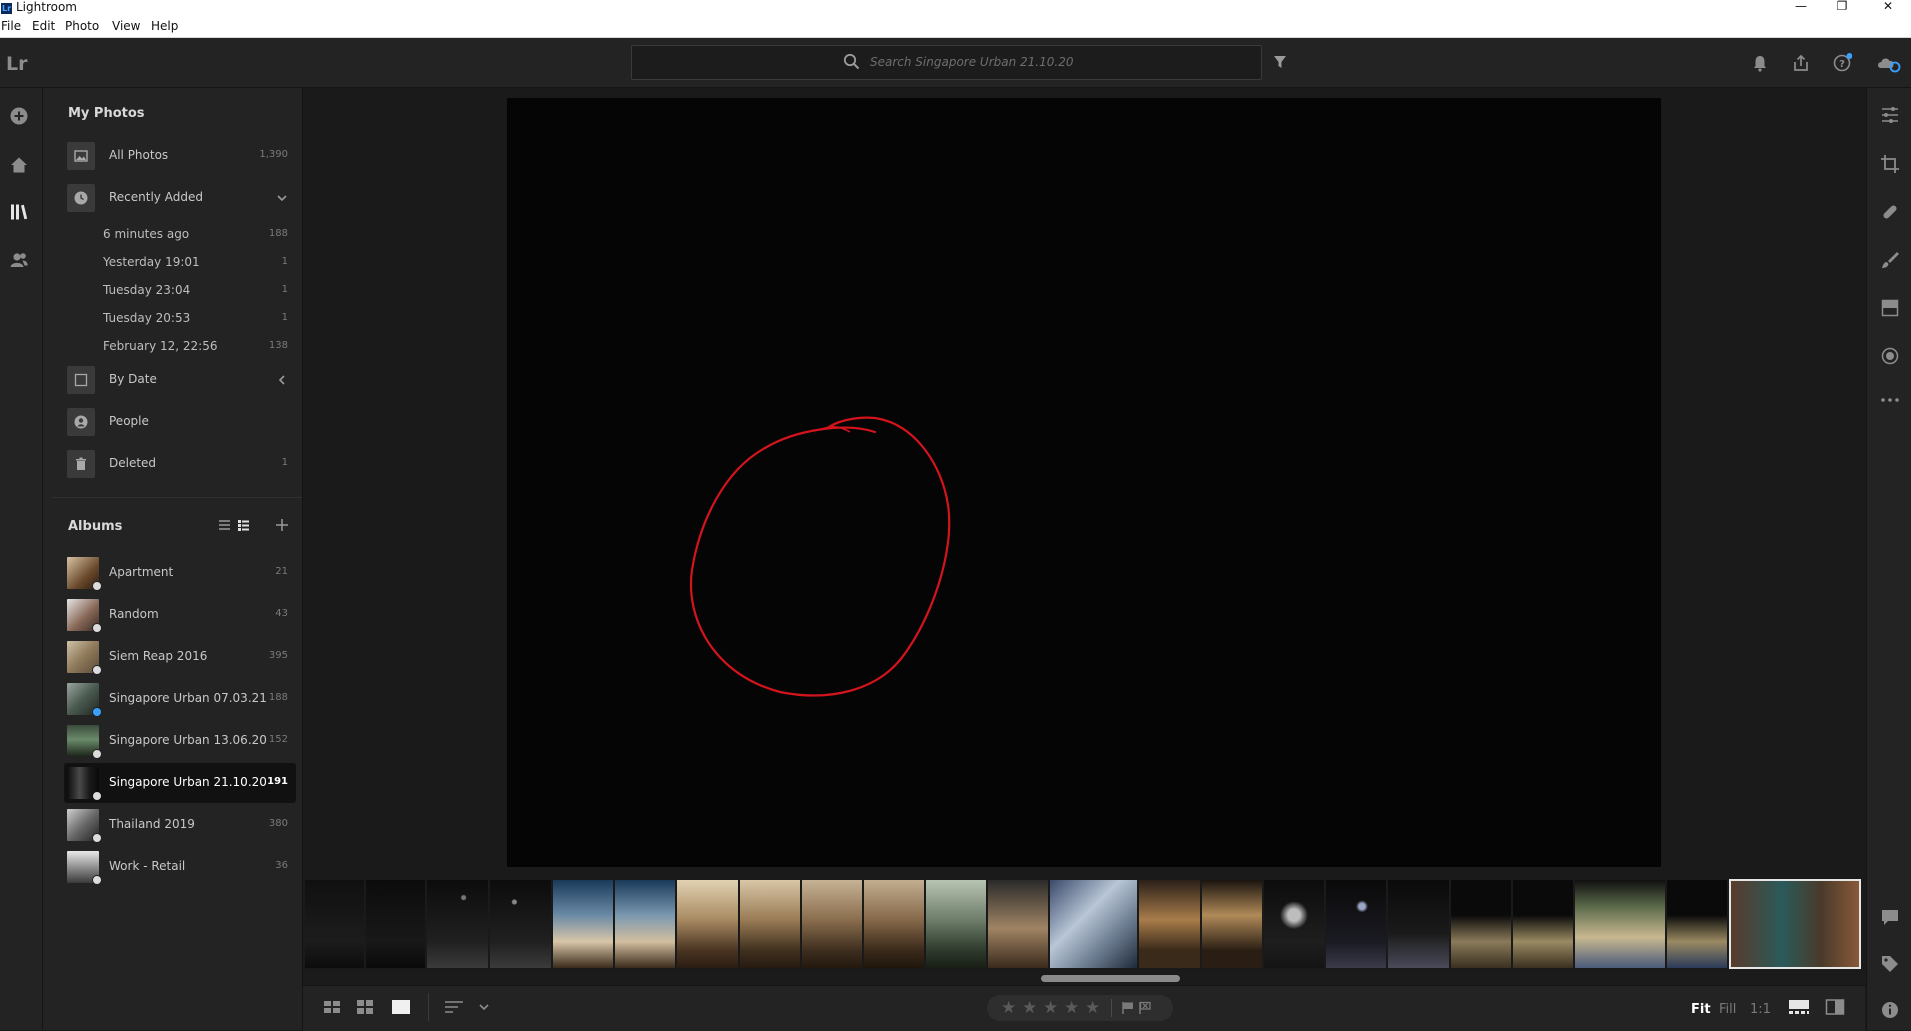 Image resolution: width=1911 pixels, height=1031 pixels. Describe the element at coordinates (1701, 1009) in the screenshot. I see `zoom-fit-button: Fit` at that location.